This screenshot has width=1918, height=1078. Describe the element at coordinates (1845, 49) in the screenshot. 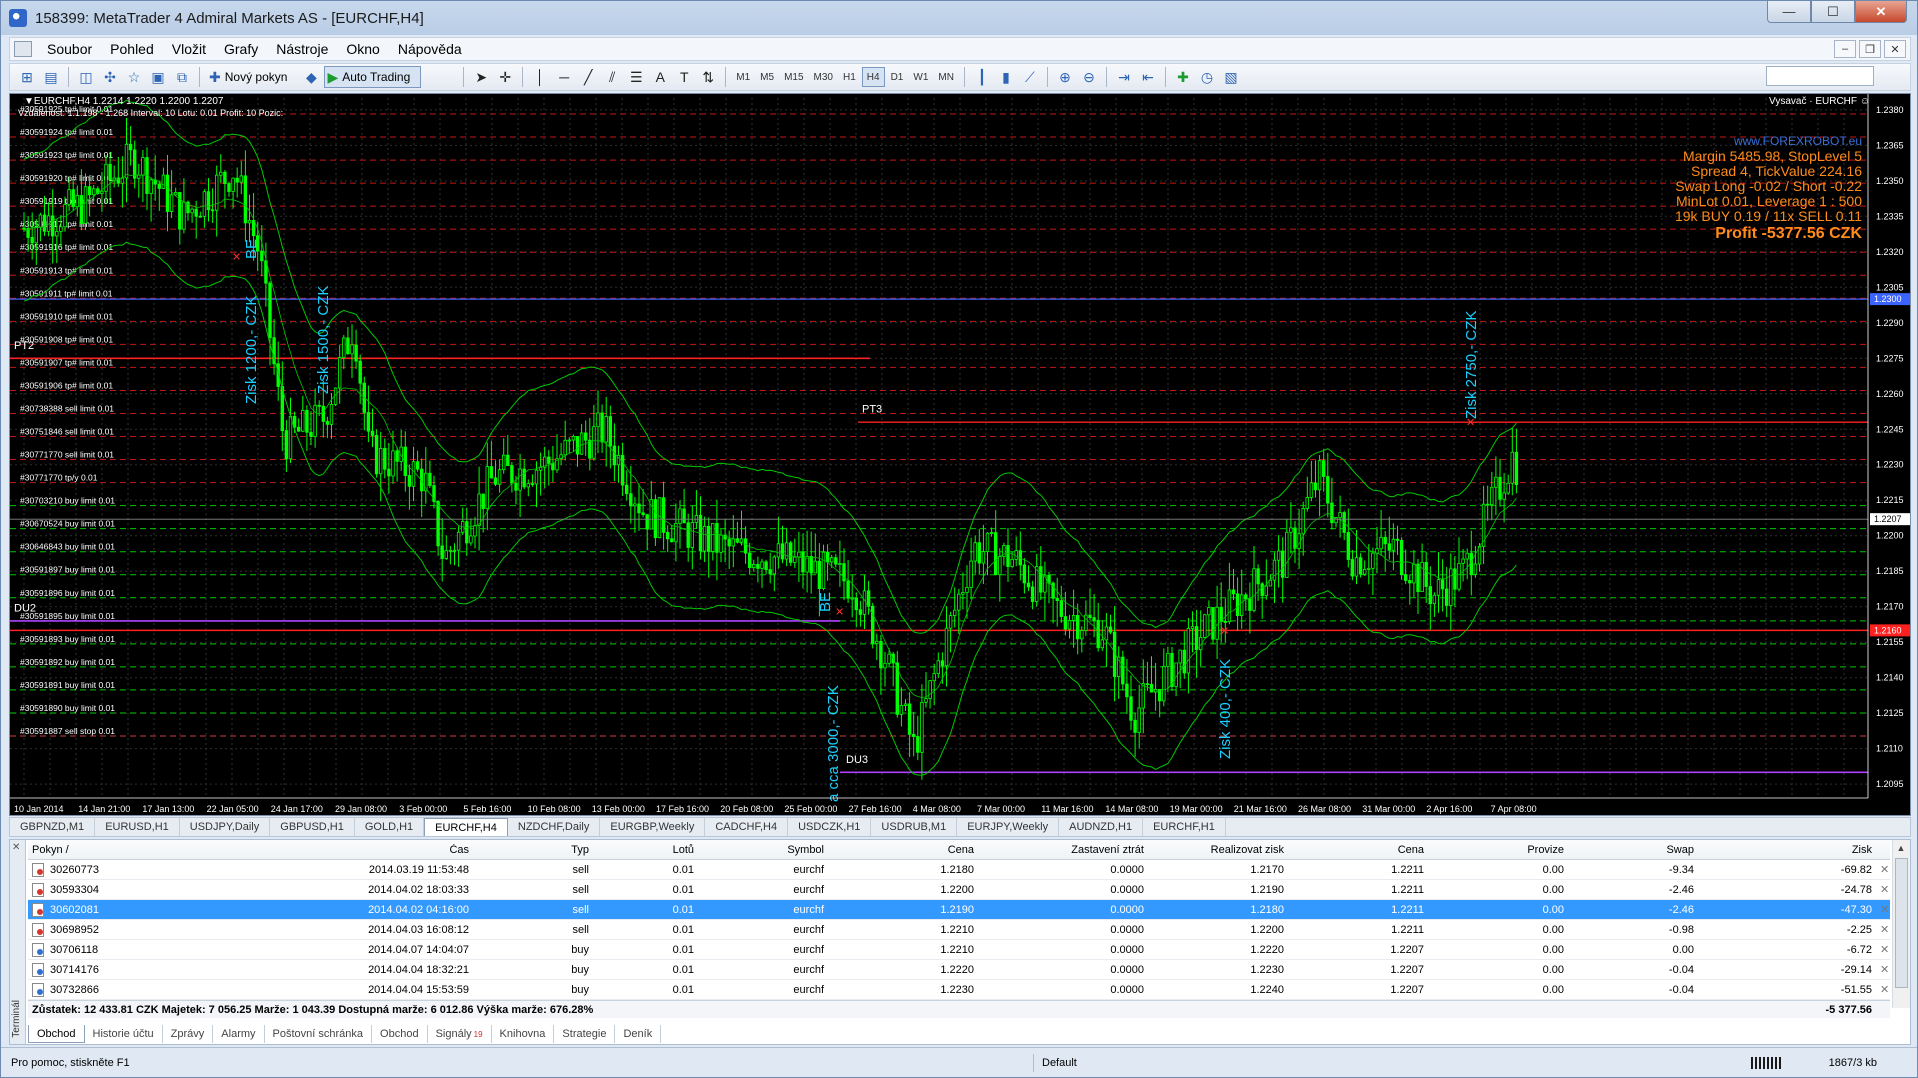

I see `mdi-minimize-button: ‒` at that location.